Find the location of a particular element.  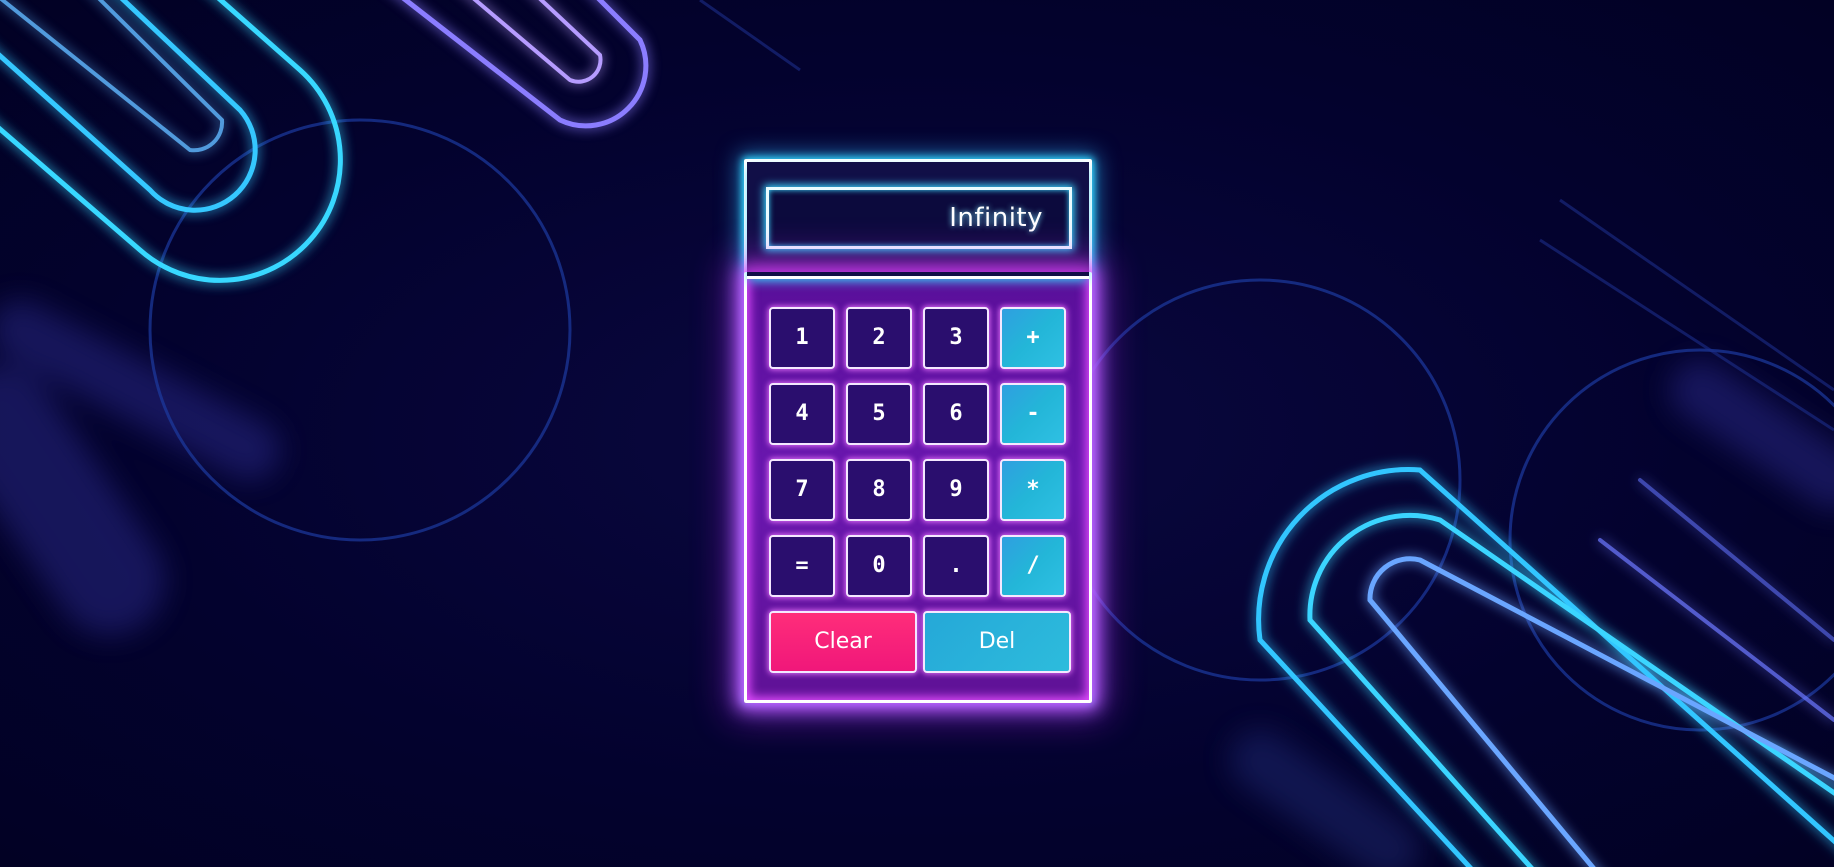

key-6: 6 is located at coordinates (956, 414).